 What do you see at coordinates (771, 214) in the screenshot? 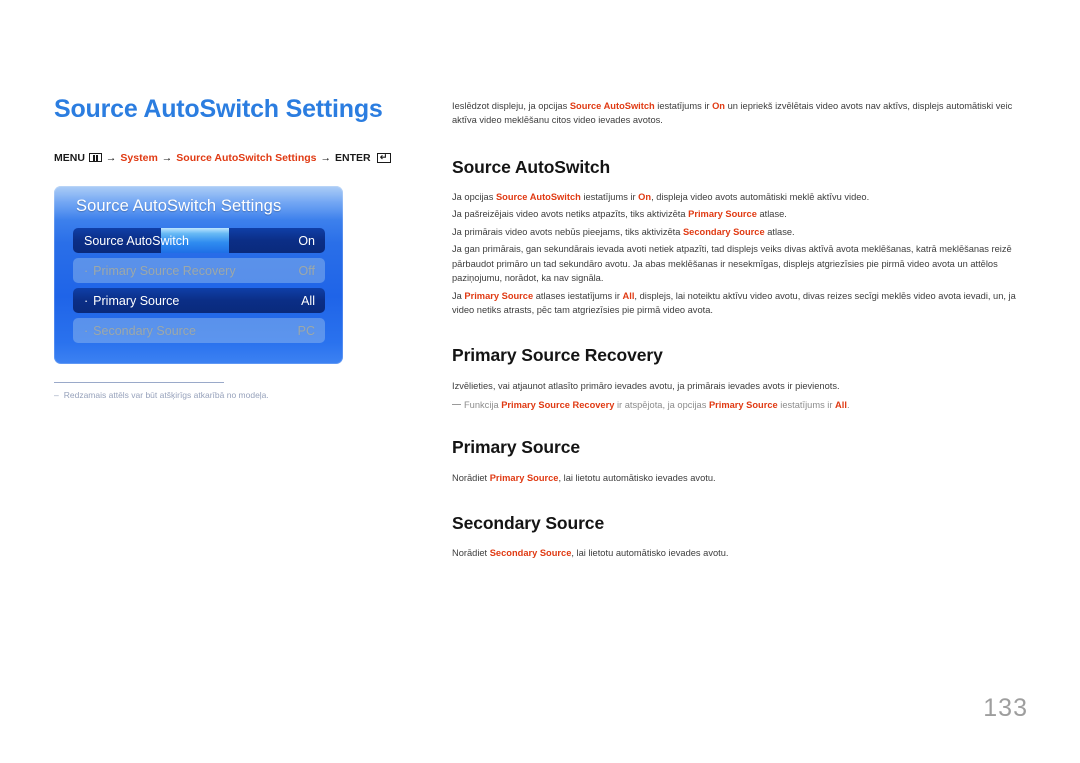
I see `s0p1-post: atlase.` at bounding box center [771, 214].